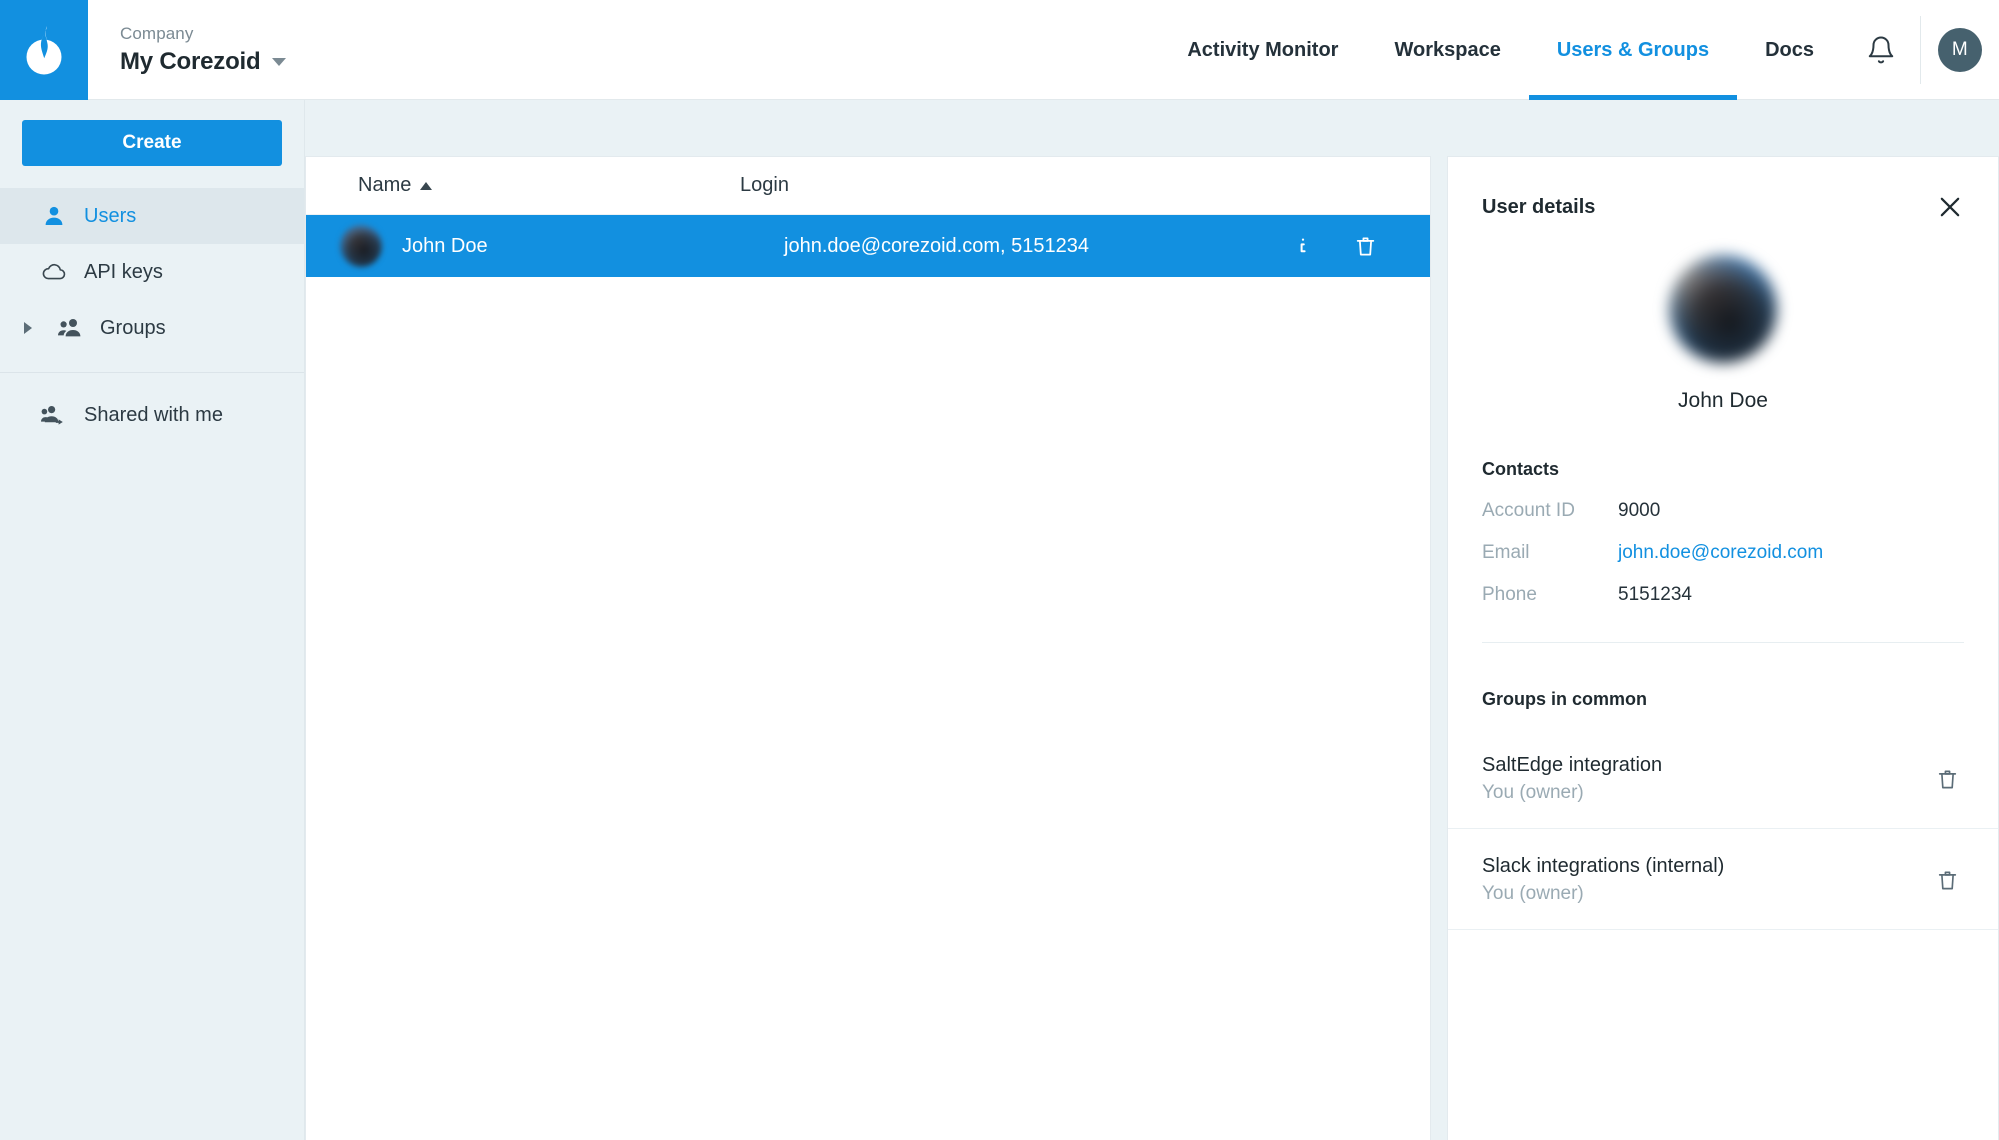 The image size is (1999, 1140). I want to click on field-value-email-link: john.doe@corezoid.com, so click(1720, 553).